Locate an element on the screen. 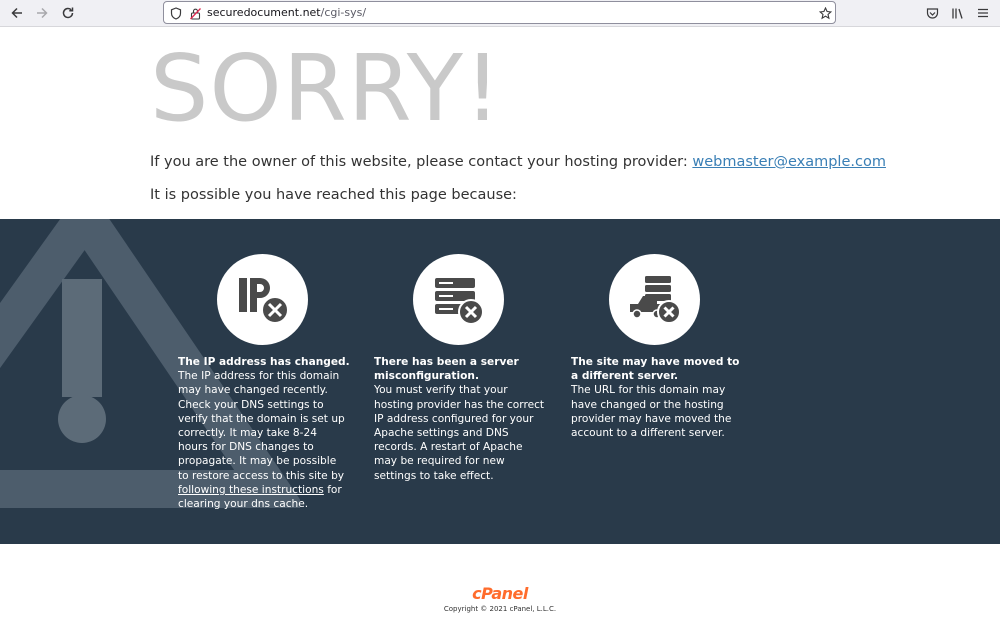 Image resolution: width=1000 pixels, height=622 pixels. forward-button is located at coordinates (42, 13).